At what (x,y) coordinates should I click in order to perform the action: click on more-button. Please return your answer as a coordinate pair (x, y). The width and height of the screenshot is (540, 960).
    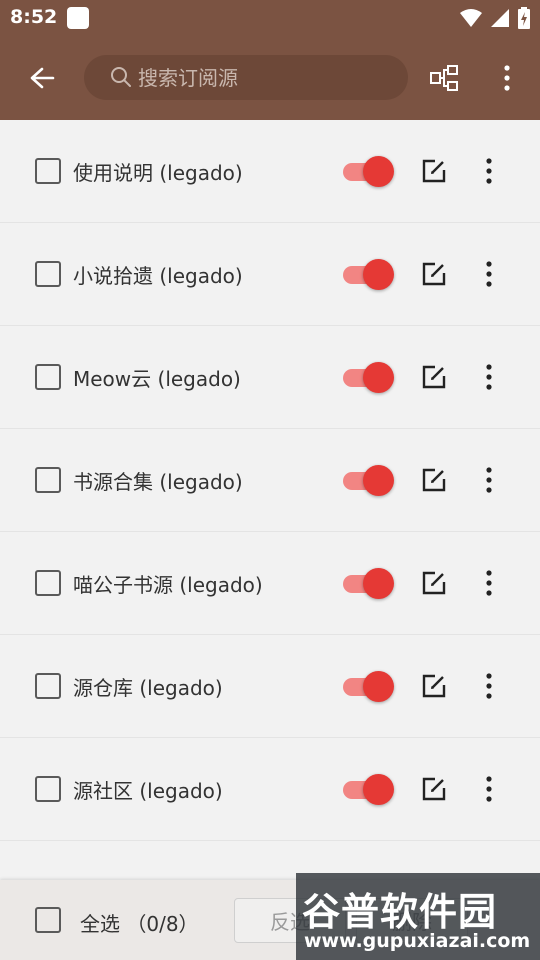
    Looking at the image, I should click on (507, 78).